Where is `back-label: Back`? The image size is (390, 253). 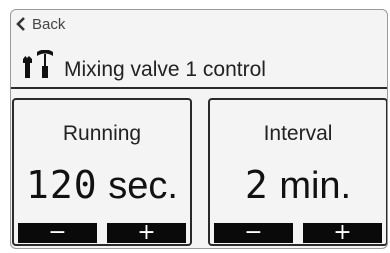
back-label: Back is located at coordinates (49, 24).